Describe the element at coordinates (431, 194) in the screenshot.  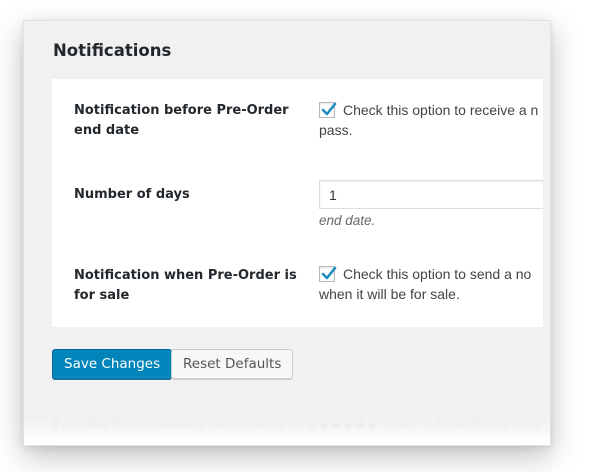
I see `number-of-days-input: 1` at that location.